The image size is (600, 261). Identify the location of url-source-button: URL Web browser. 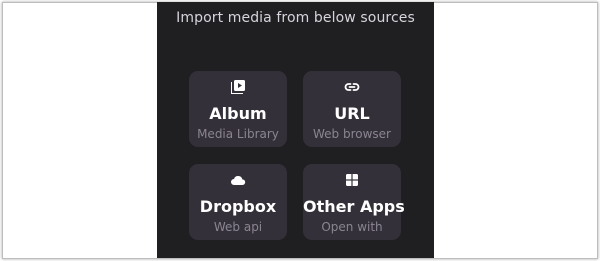
(352, 109).